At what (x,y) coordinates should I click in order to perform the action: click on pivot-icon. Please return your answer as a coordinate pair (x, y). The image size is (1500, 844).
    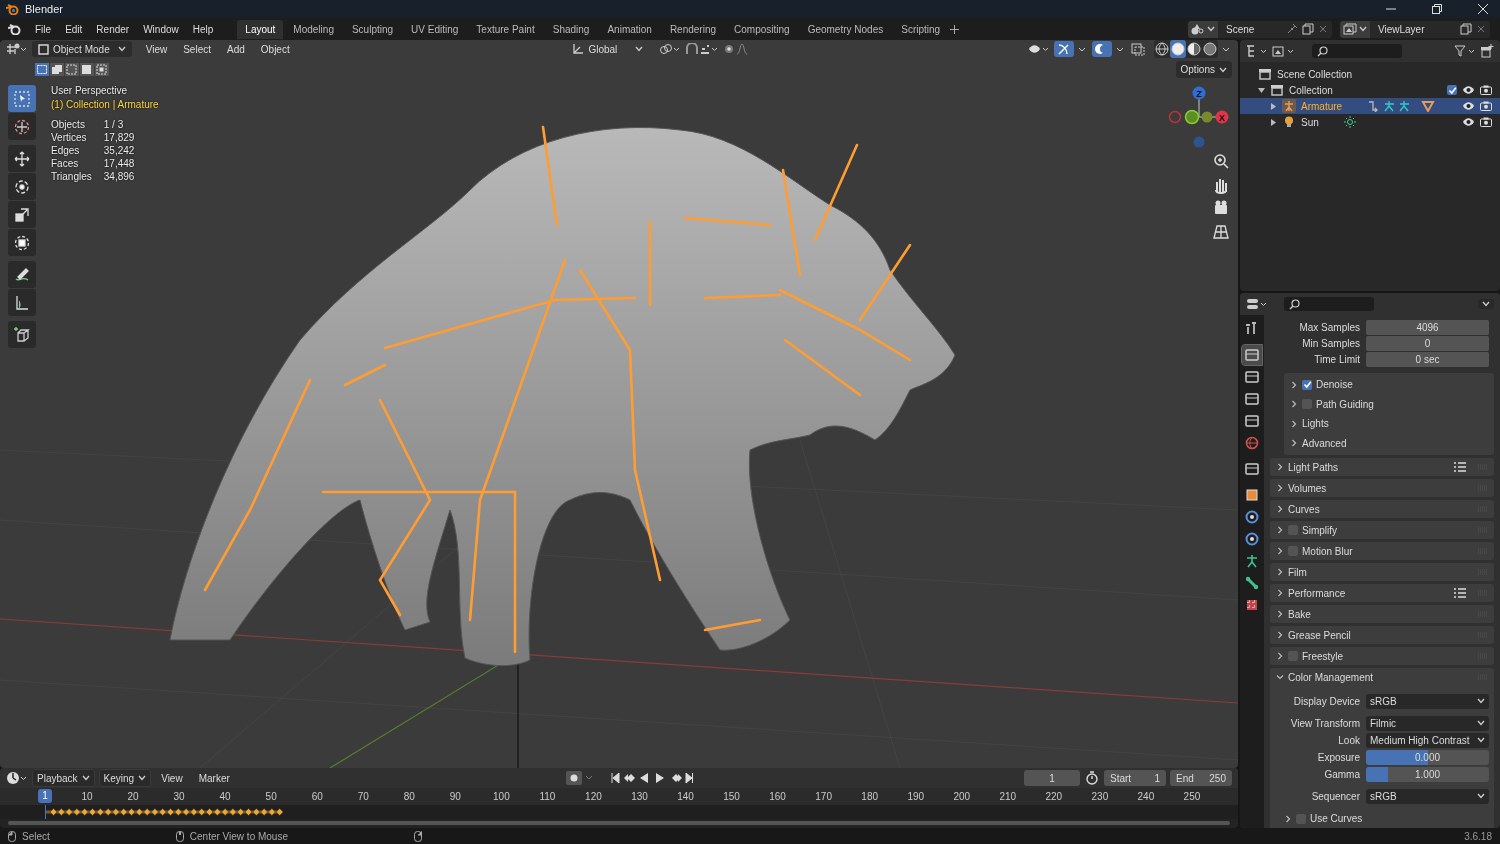
    Looking at the image, I should click on (670, 49).